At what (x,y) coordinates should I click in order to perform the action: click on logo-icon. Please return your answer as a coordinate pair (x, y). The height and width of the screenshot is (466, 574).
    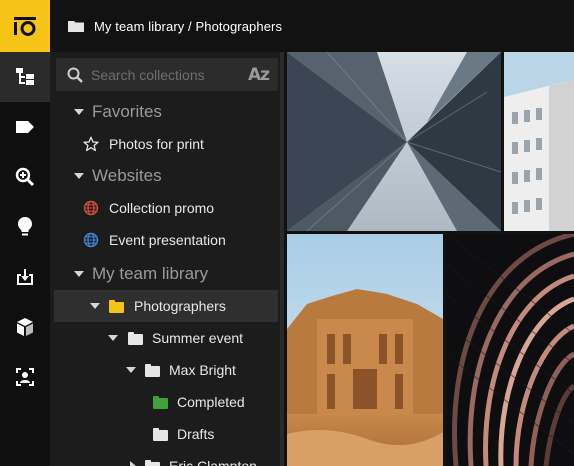
    Looking at the image, I should click on (25, 26).